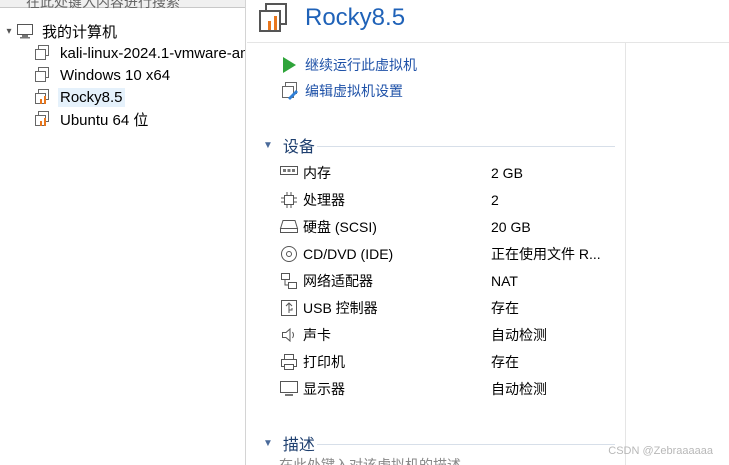 This screenshot has width=729, height=465. Describe the element at coordinates (317, 173) in the screenshot. I see `device-name: 内存` at that location.